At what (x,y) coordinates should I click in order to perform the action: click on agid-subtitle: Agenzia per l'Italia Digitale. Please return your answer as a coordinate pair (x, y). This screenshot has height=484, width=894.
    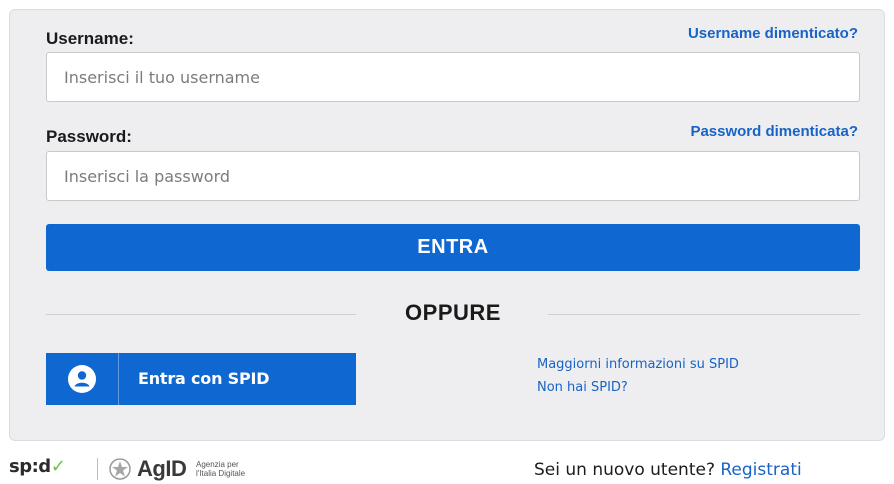
    Looking at the image, I should click on (241, 469).